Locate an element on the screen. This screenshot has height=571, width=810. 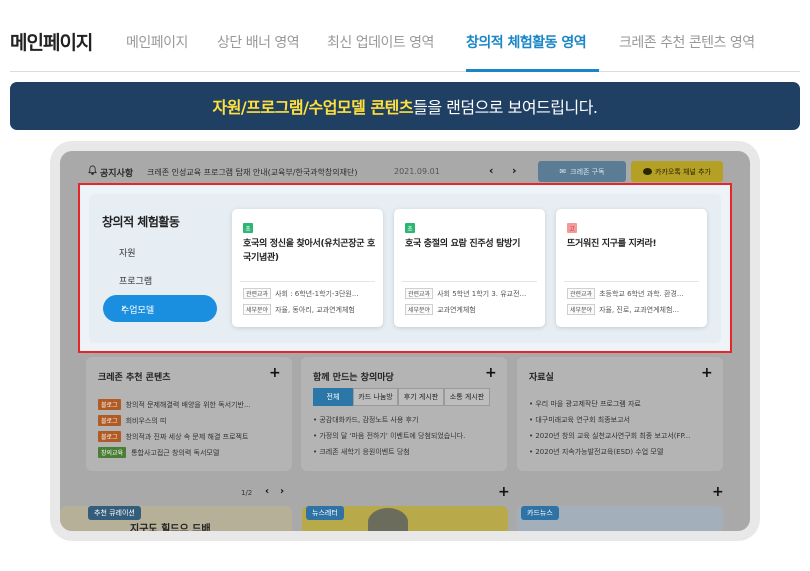
madang-title: 함께 만드는 창의마당 is located at coordinates (353, 378).